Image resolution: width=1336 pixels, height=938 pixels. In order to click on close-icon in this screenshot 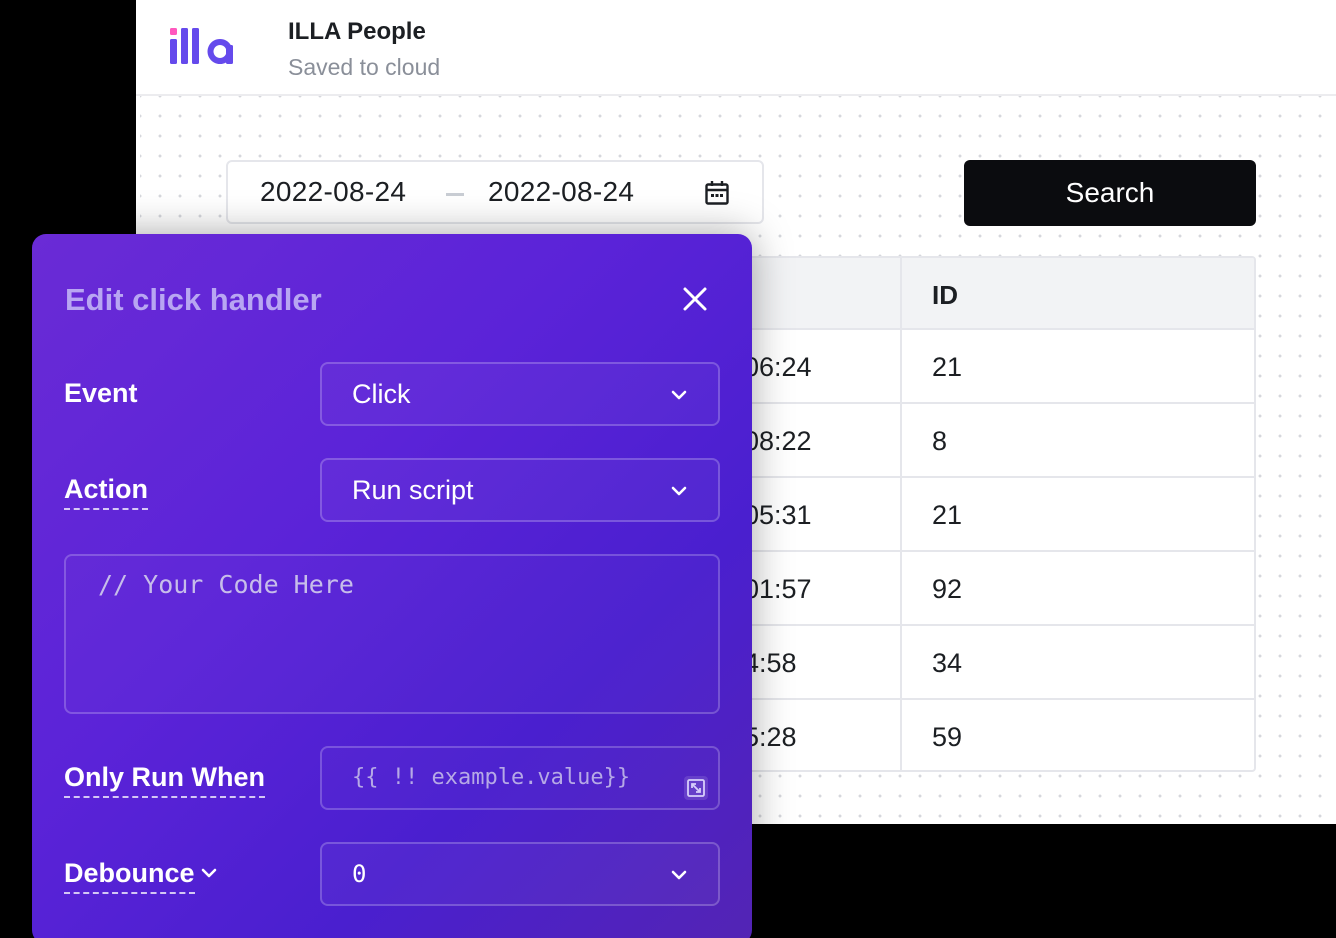, I will do `click(695, 299)`.